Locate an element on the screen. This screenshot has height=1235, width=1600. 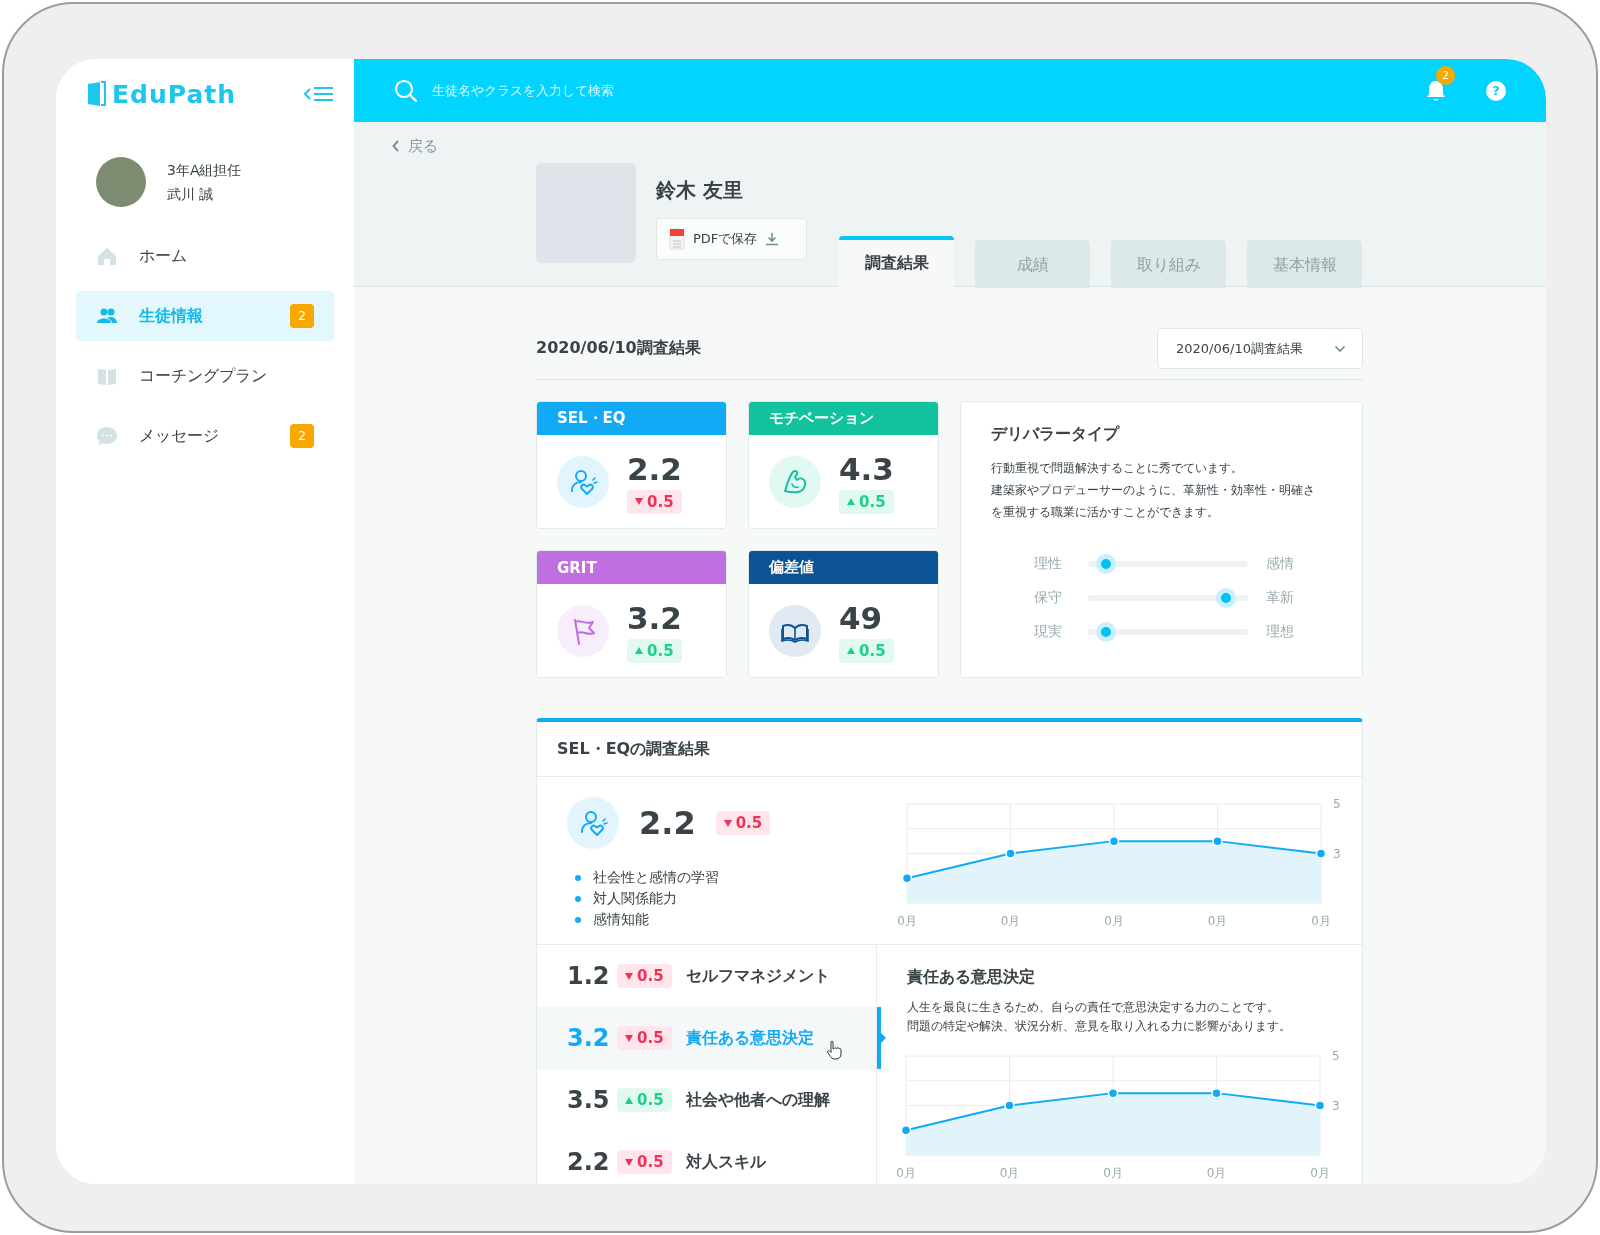
scale-label: 理想 is located at coordinates (1280, 632).